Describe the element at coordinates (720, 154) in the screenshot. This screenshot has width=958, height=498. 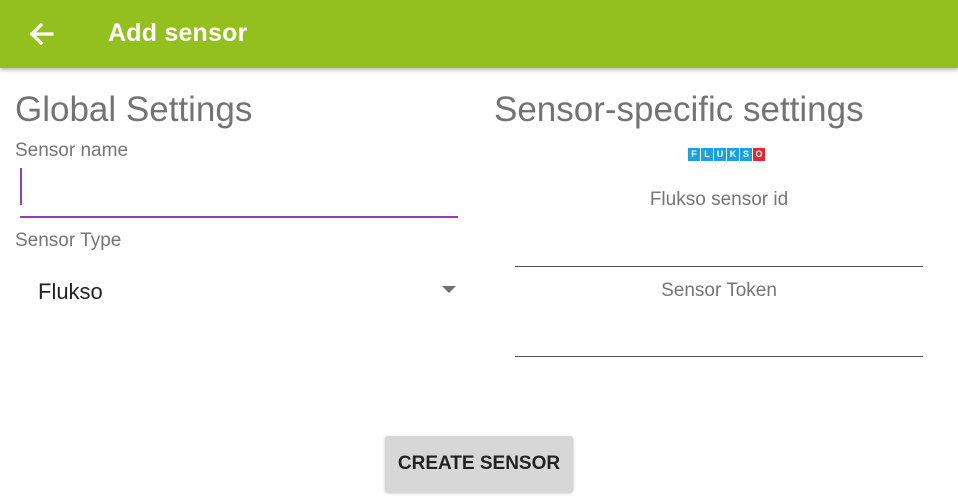
I see `logo-letter: U` at that location.